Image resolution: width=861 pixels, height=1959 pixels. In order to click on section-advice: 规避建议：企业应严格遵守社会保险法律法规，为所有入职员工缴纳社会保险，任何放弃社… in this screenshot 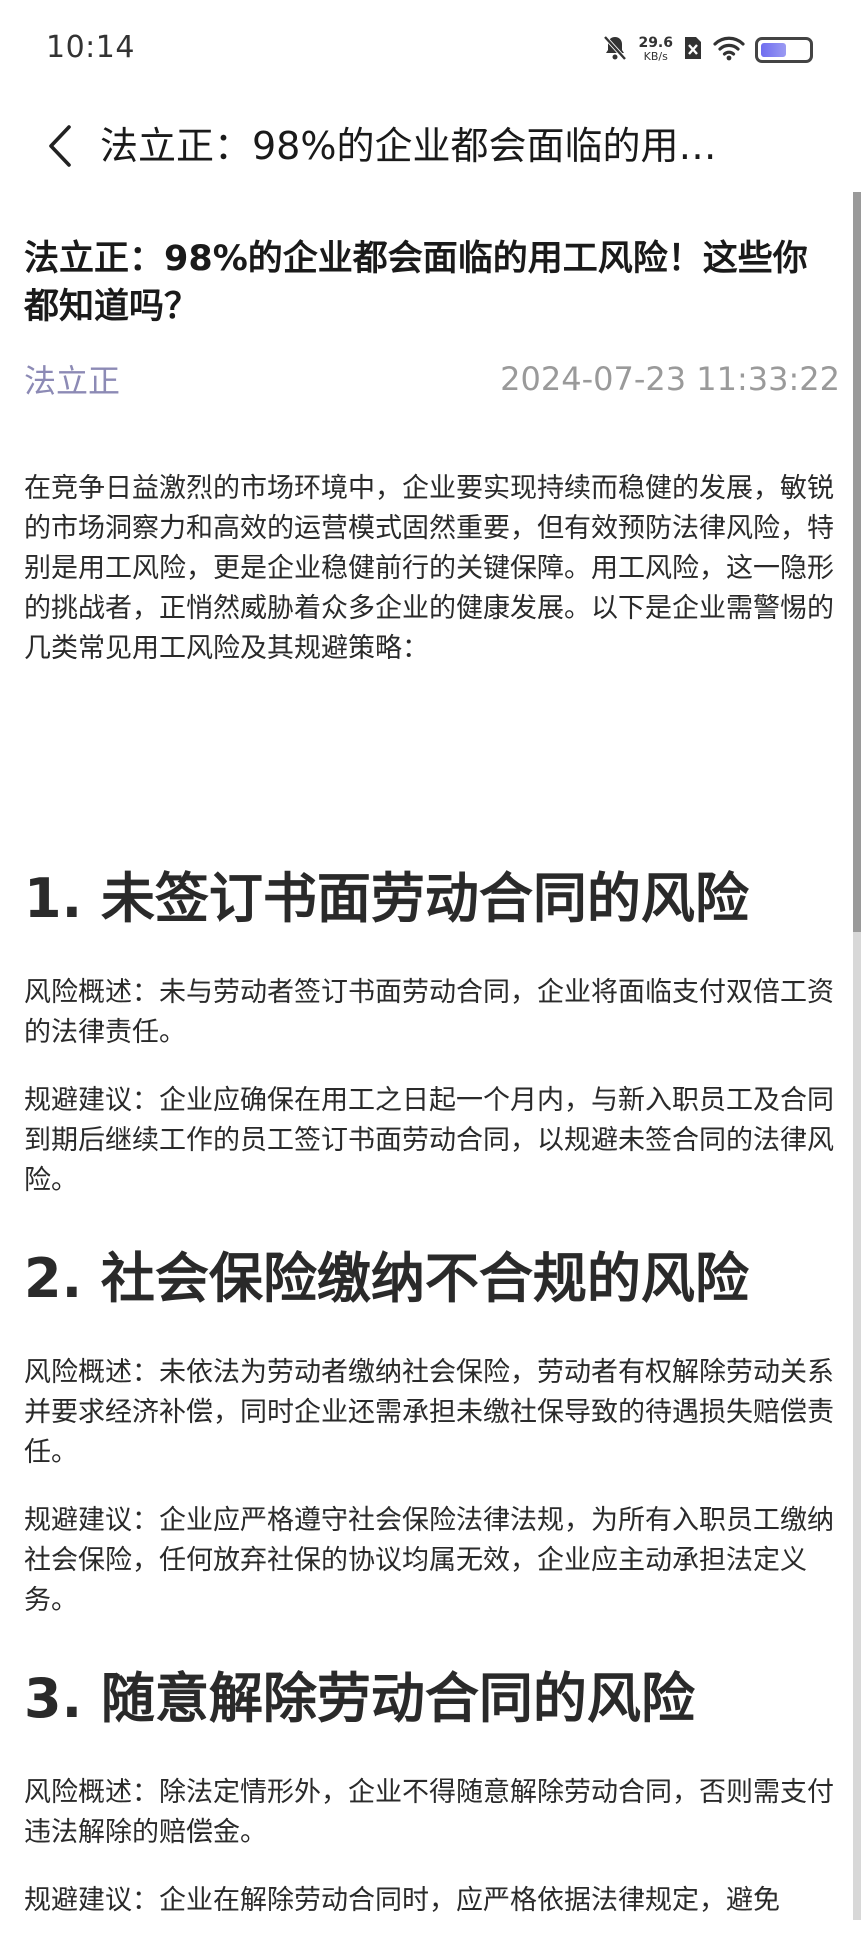, I will do `click(429, 1560)`.